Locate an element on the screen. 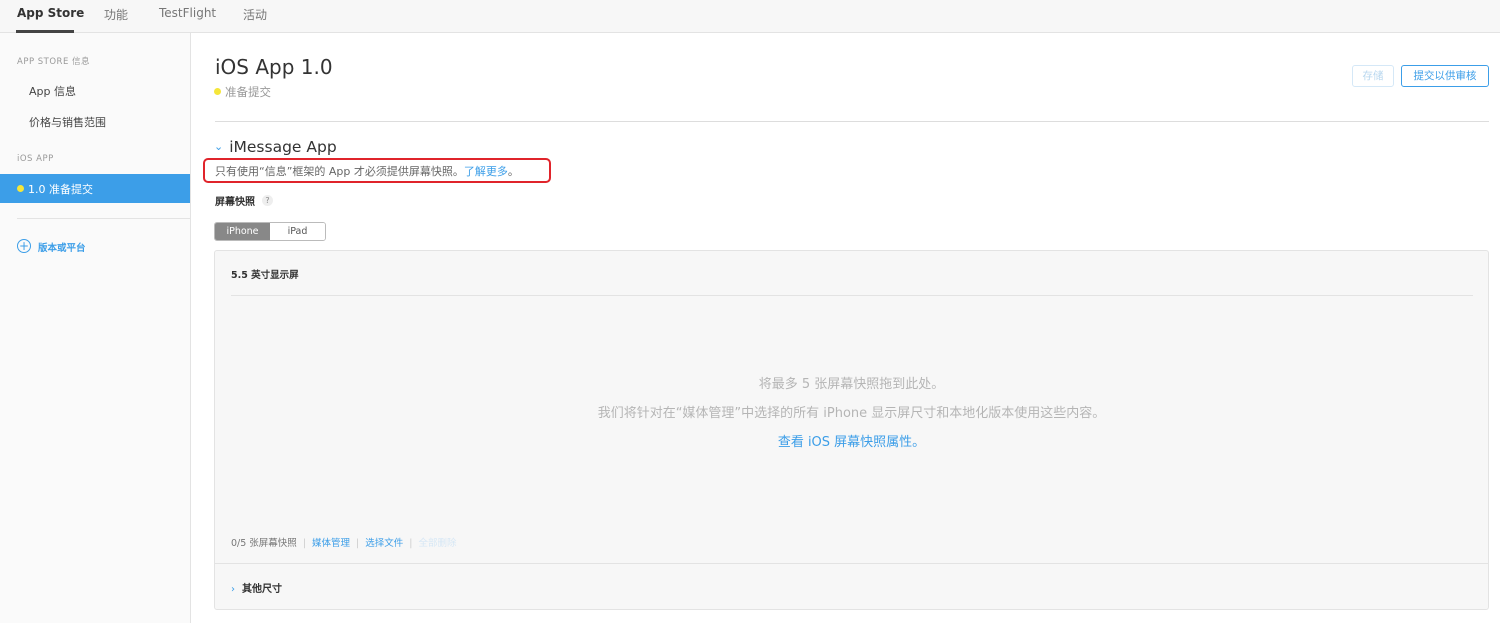 This screenshot has width=1500, height=623. sidebar-item-app-info: App 信息 is located at coordinates (52, 91).